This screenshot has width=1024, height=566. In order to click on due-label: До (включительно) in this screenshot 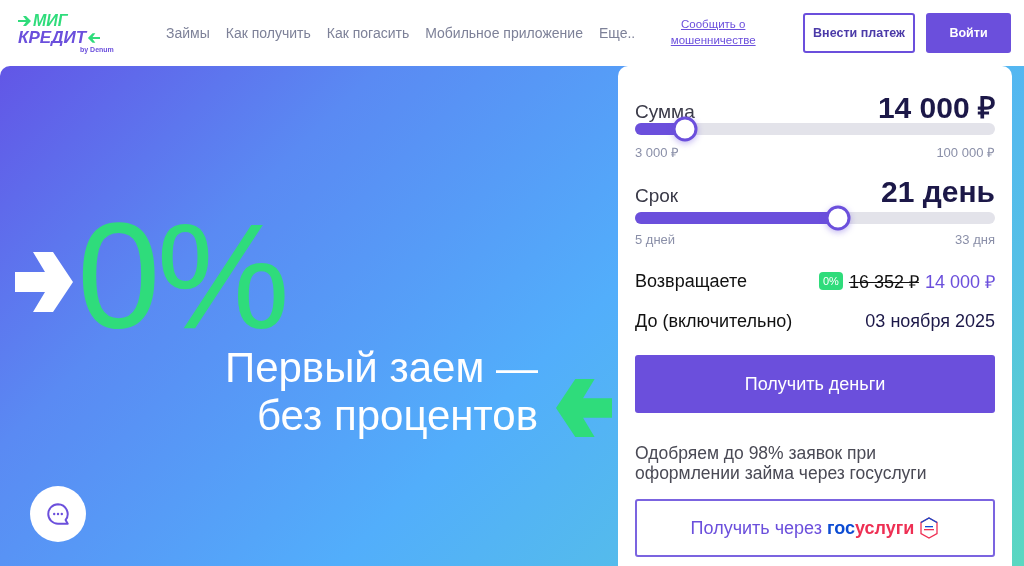, I will do `click(714, 321)`.